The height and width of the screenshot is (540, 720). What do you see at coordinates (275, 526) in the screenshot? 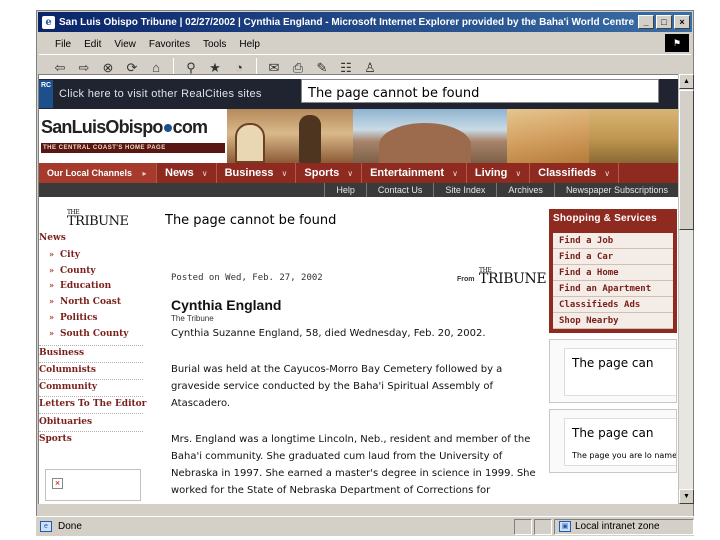
I see `status-left: e Done` at bounding box center [275, 526].